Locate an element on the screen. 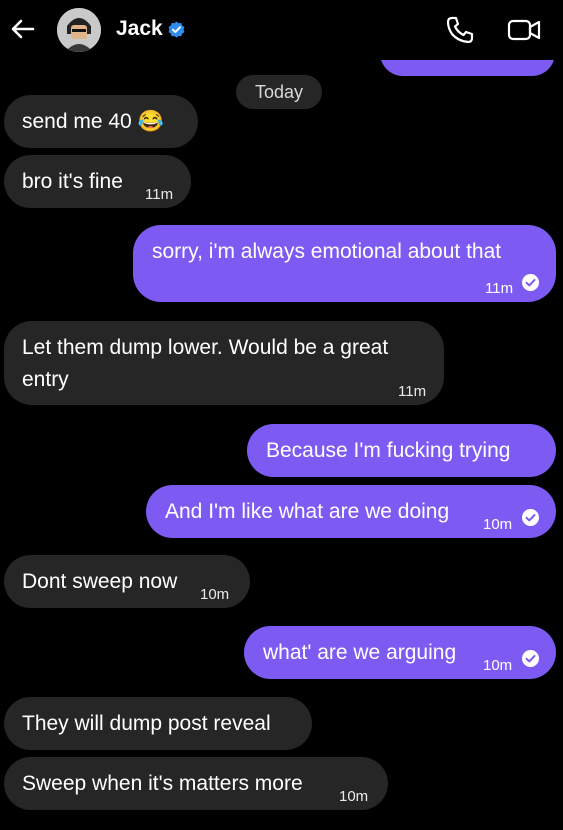  message-bubble: what' are we arguing 10m is located at coordinates (400, 652).